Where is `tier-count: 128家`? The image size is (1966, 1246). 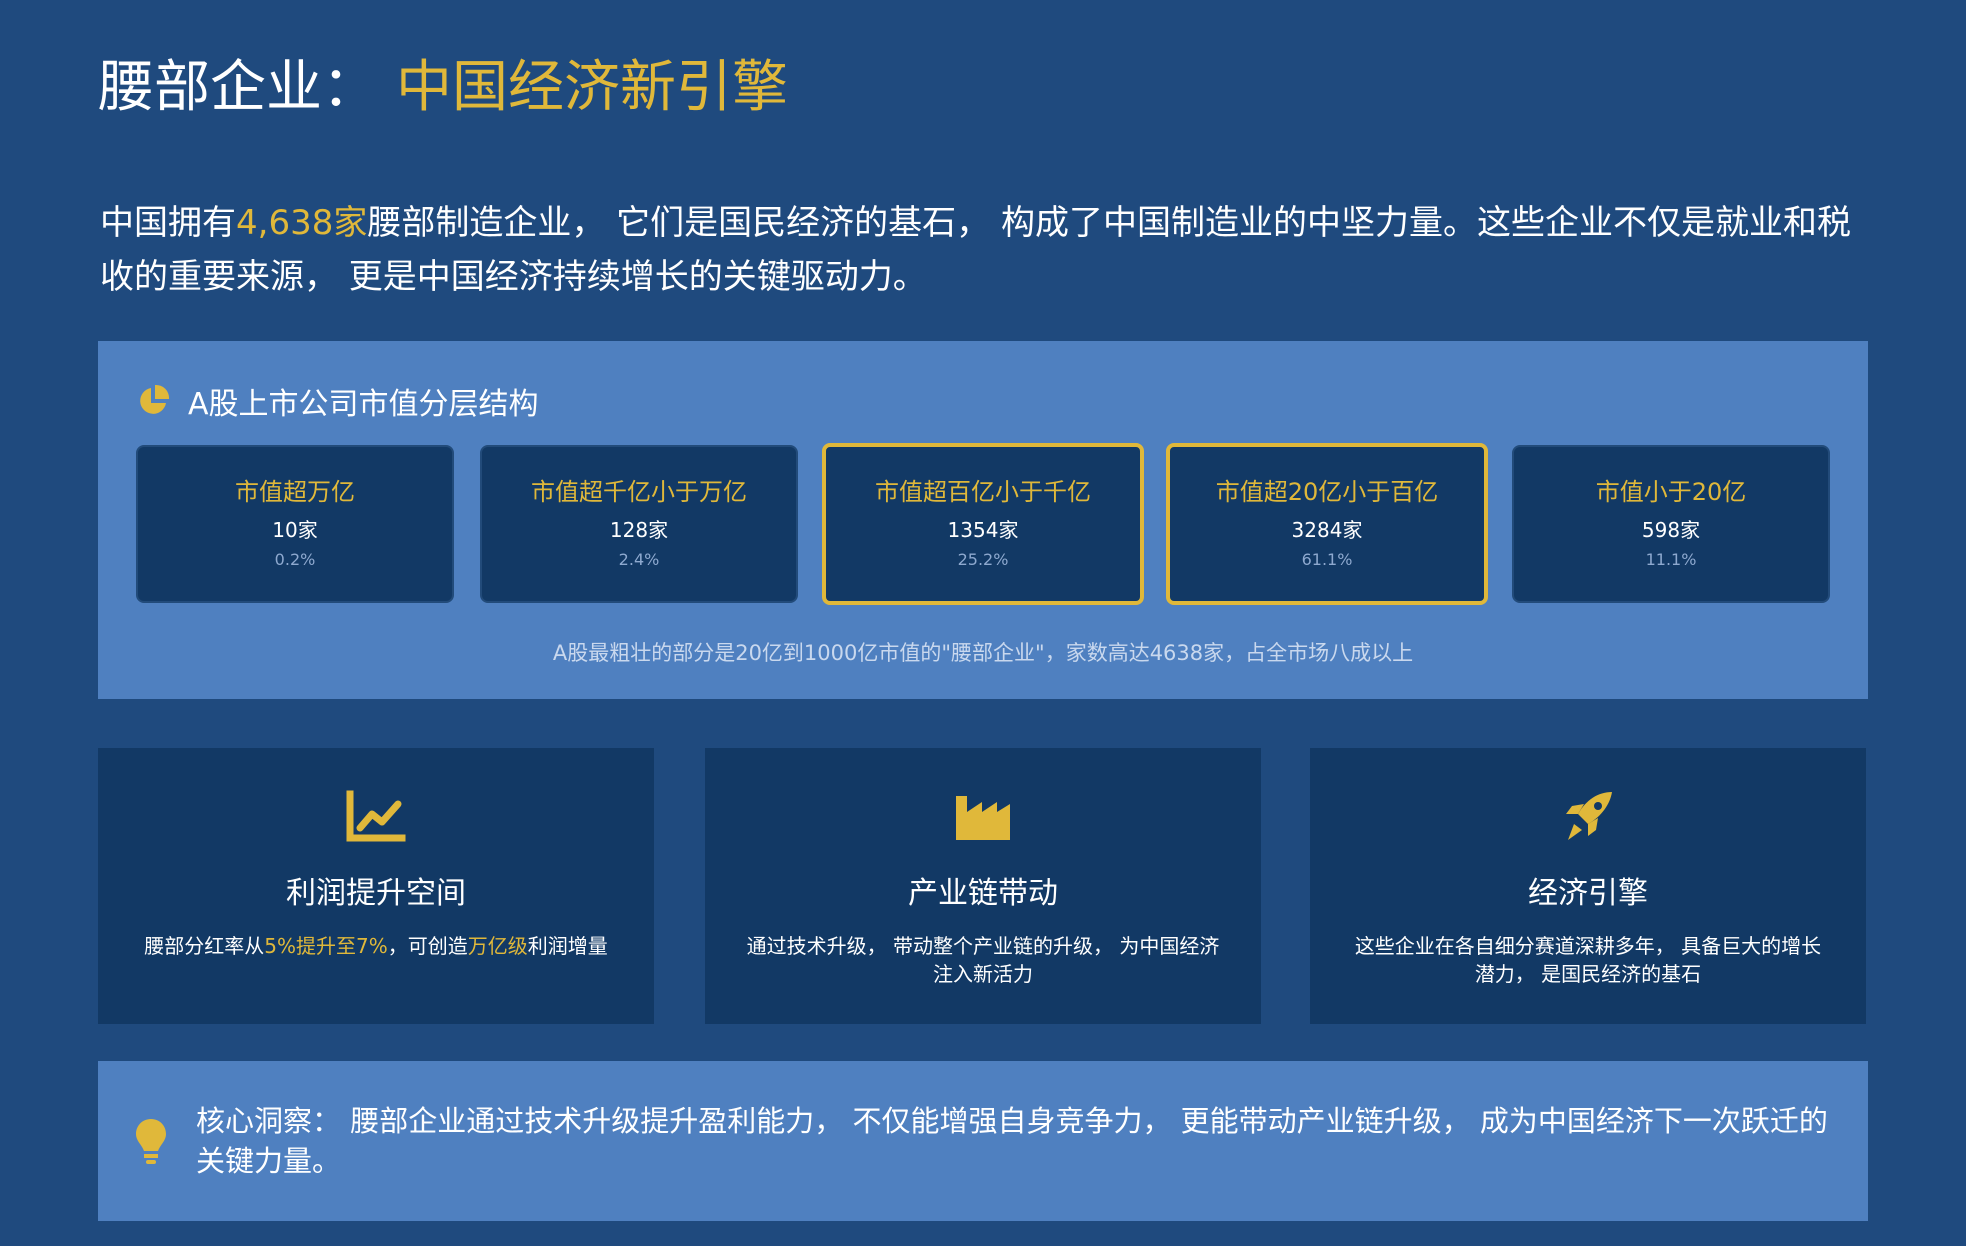 tier-count: 128家 is located at coordinates (639, 530).